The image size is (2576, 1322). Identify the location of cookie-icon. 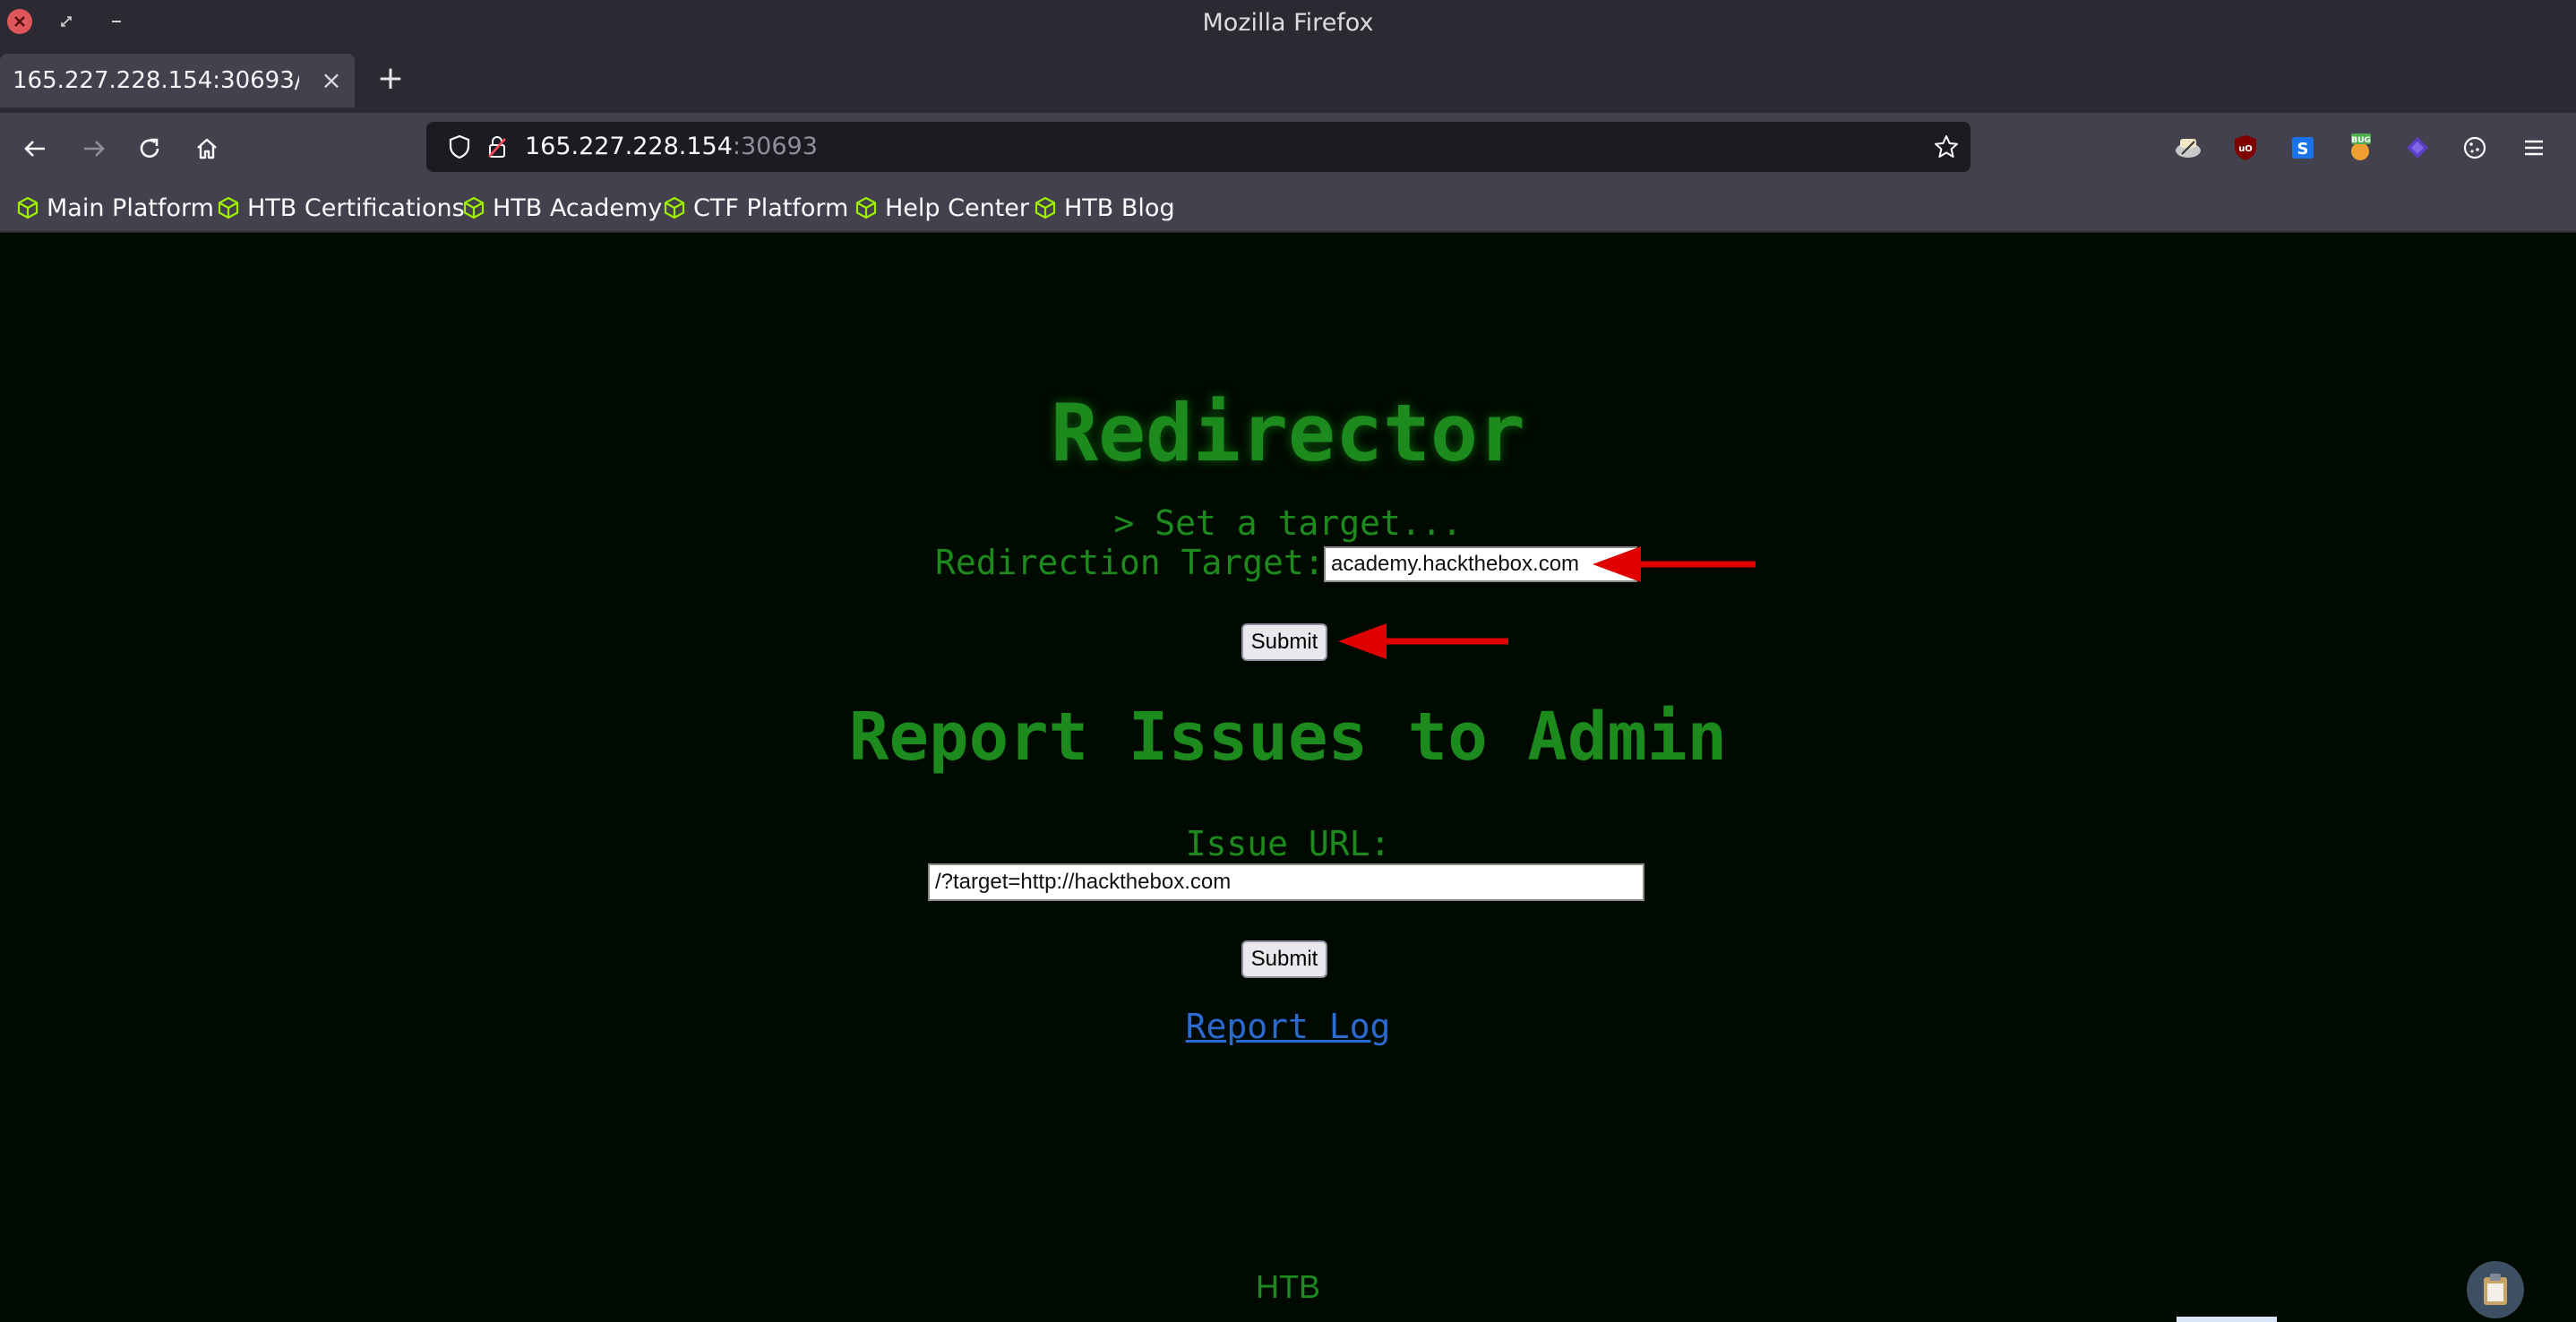
(2474, 148).